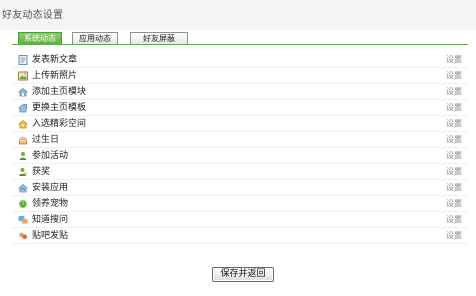 This screenshot has height=296, width=476. Describe the element at coordinates (41, 172) in the screenshot. I see `row-label: 获奖` at that location.